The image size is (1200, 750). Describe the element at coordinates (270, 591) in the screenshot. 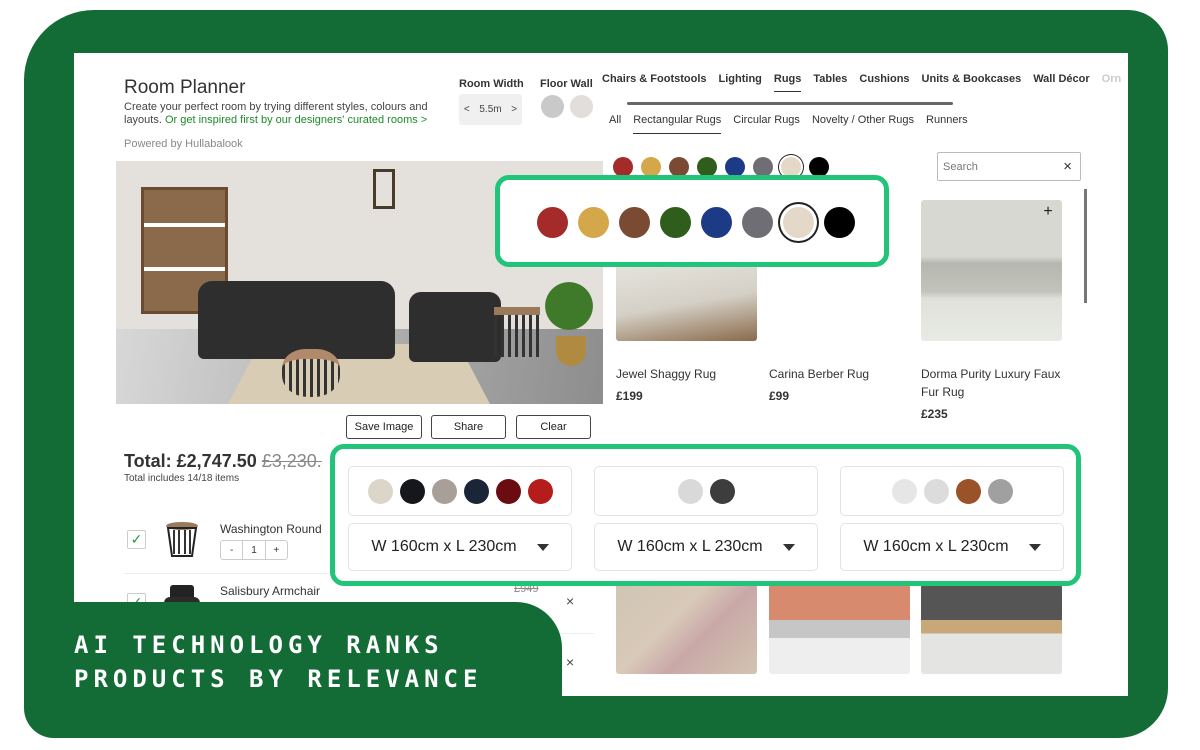

I see `basket-item-name: Salisbury Armchair` at that location.